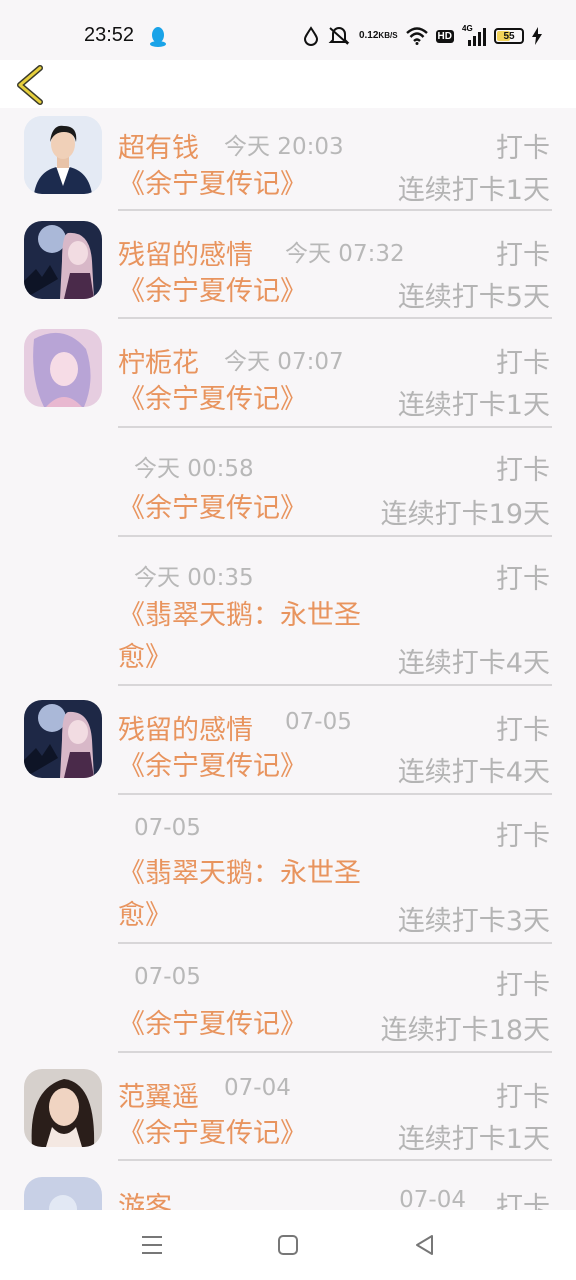 This screenshot has height=1280, width=576. Describe the element at coordinates (288, 30) in the screenshot. I see `status-bar: 23:52 0.12 KB/S HD 4G 55` at that location.